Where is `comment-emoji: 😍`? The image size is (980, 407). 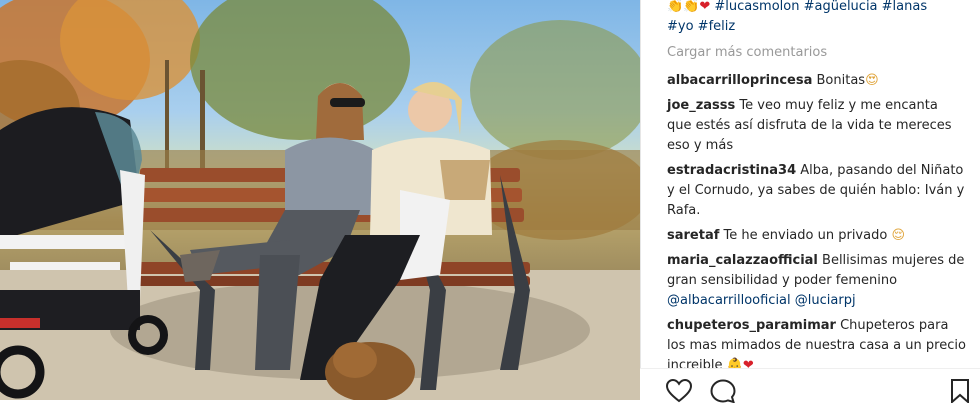
comment-emoji: 😍 is located at coordinates (872, 80).